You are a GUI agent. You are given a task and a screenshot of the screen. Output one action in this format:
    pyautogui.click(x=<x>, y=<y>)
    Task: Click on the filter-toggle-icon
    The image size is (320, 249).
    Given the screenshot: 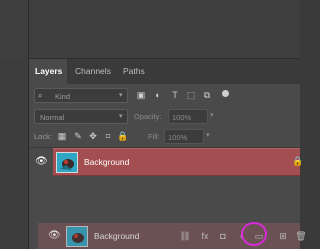 What is the action you would take?
    pyautogui.click(x=225, y=93)
    